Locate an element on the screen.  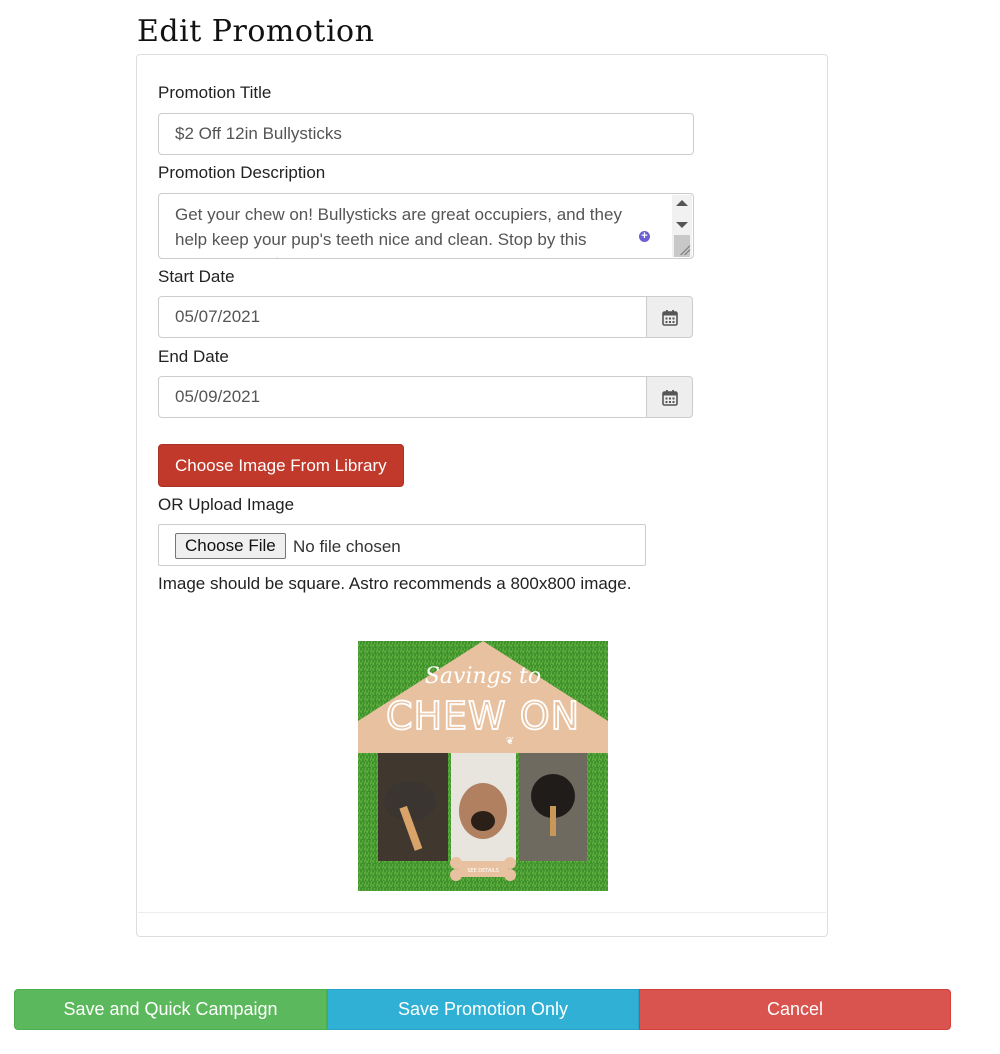
page-title: Edit Promotion is located at coordinates (256, 31).